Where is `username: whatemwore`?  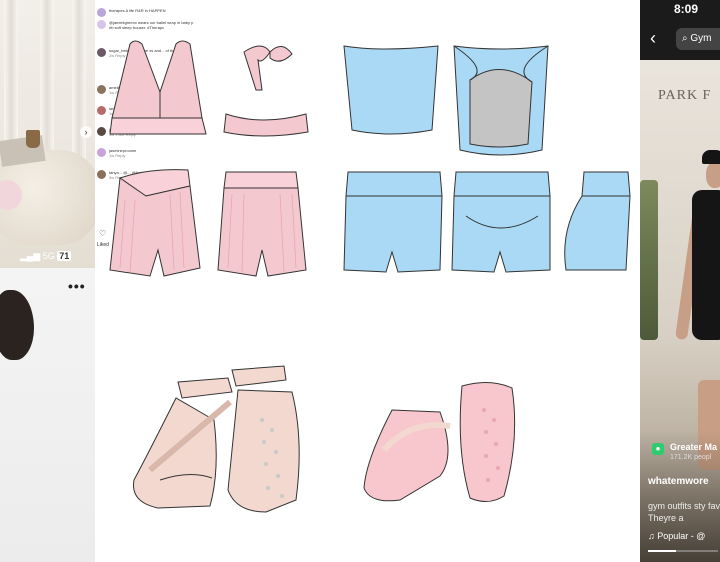
username: whatemwore is located at coordinates (678, 481).